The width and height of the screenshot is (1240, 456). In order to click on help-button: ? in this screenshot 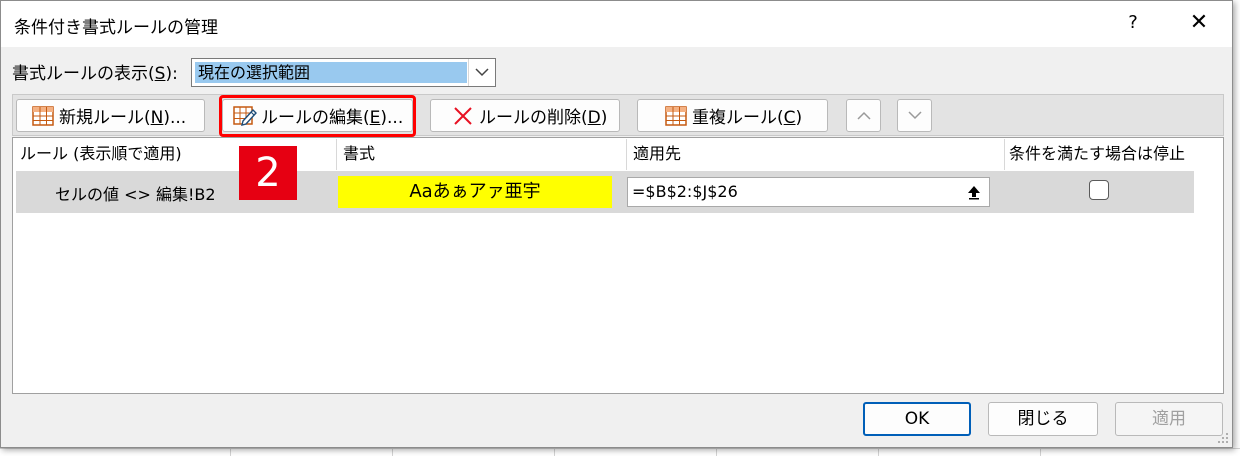, I will do `click(1133, 23)`.